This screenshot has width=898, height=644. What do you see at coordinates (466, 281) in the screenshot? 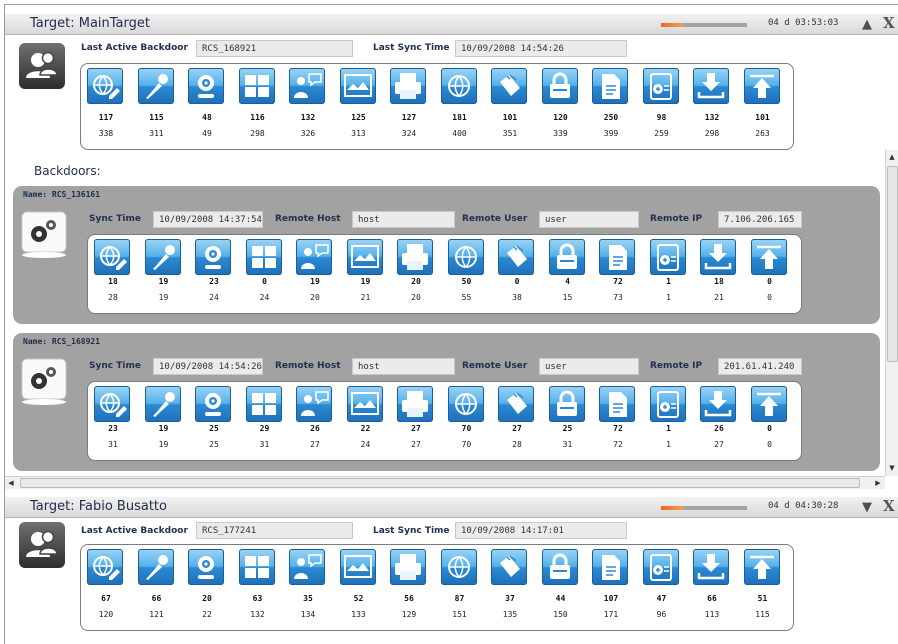
I see `count-new: 50` at bounding box center [466, 281].